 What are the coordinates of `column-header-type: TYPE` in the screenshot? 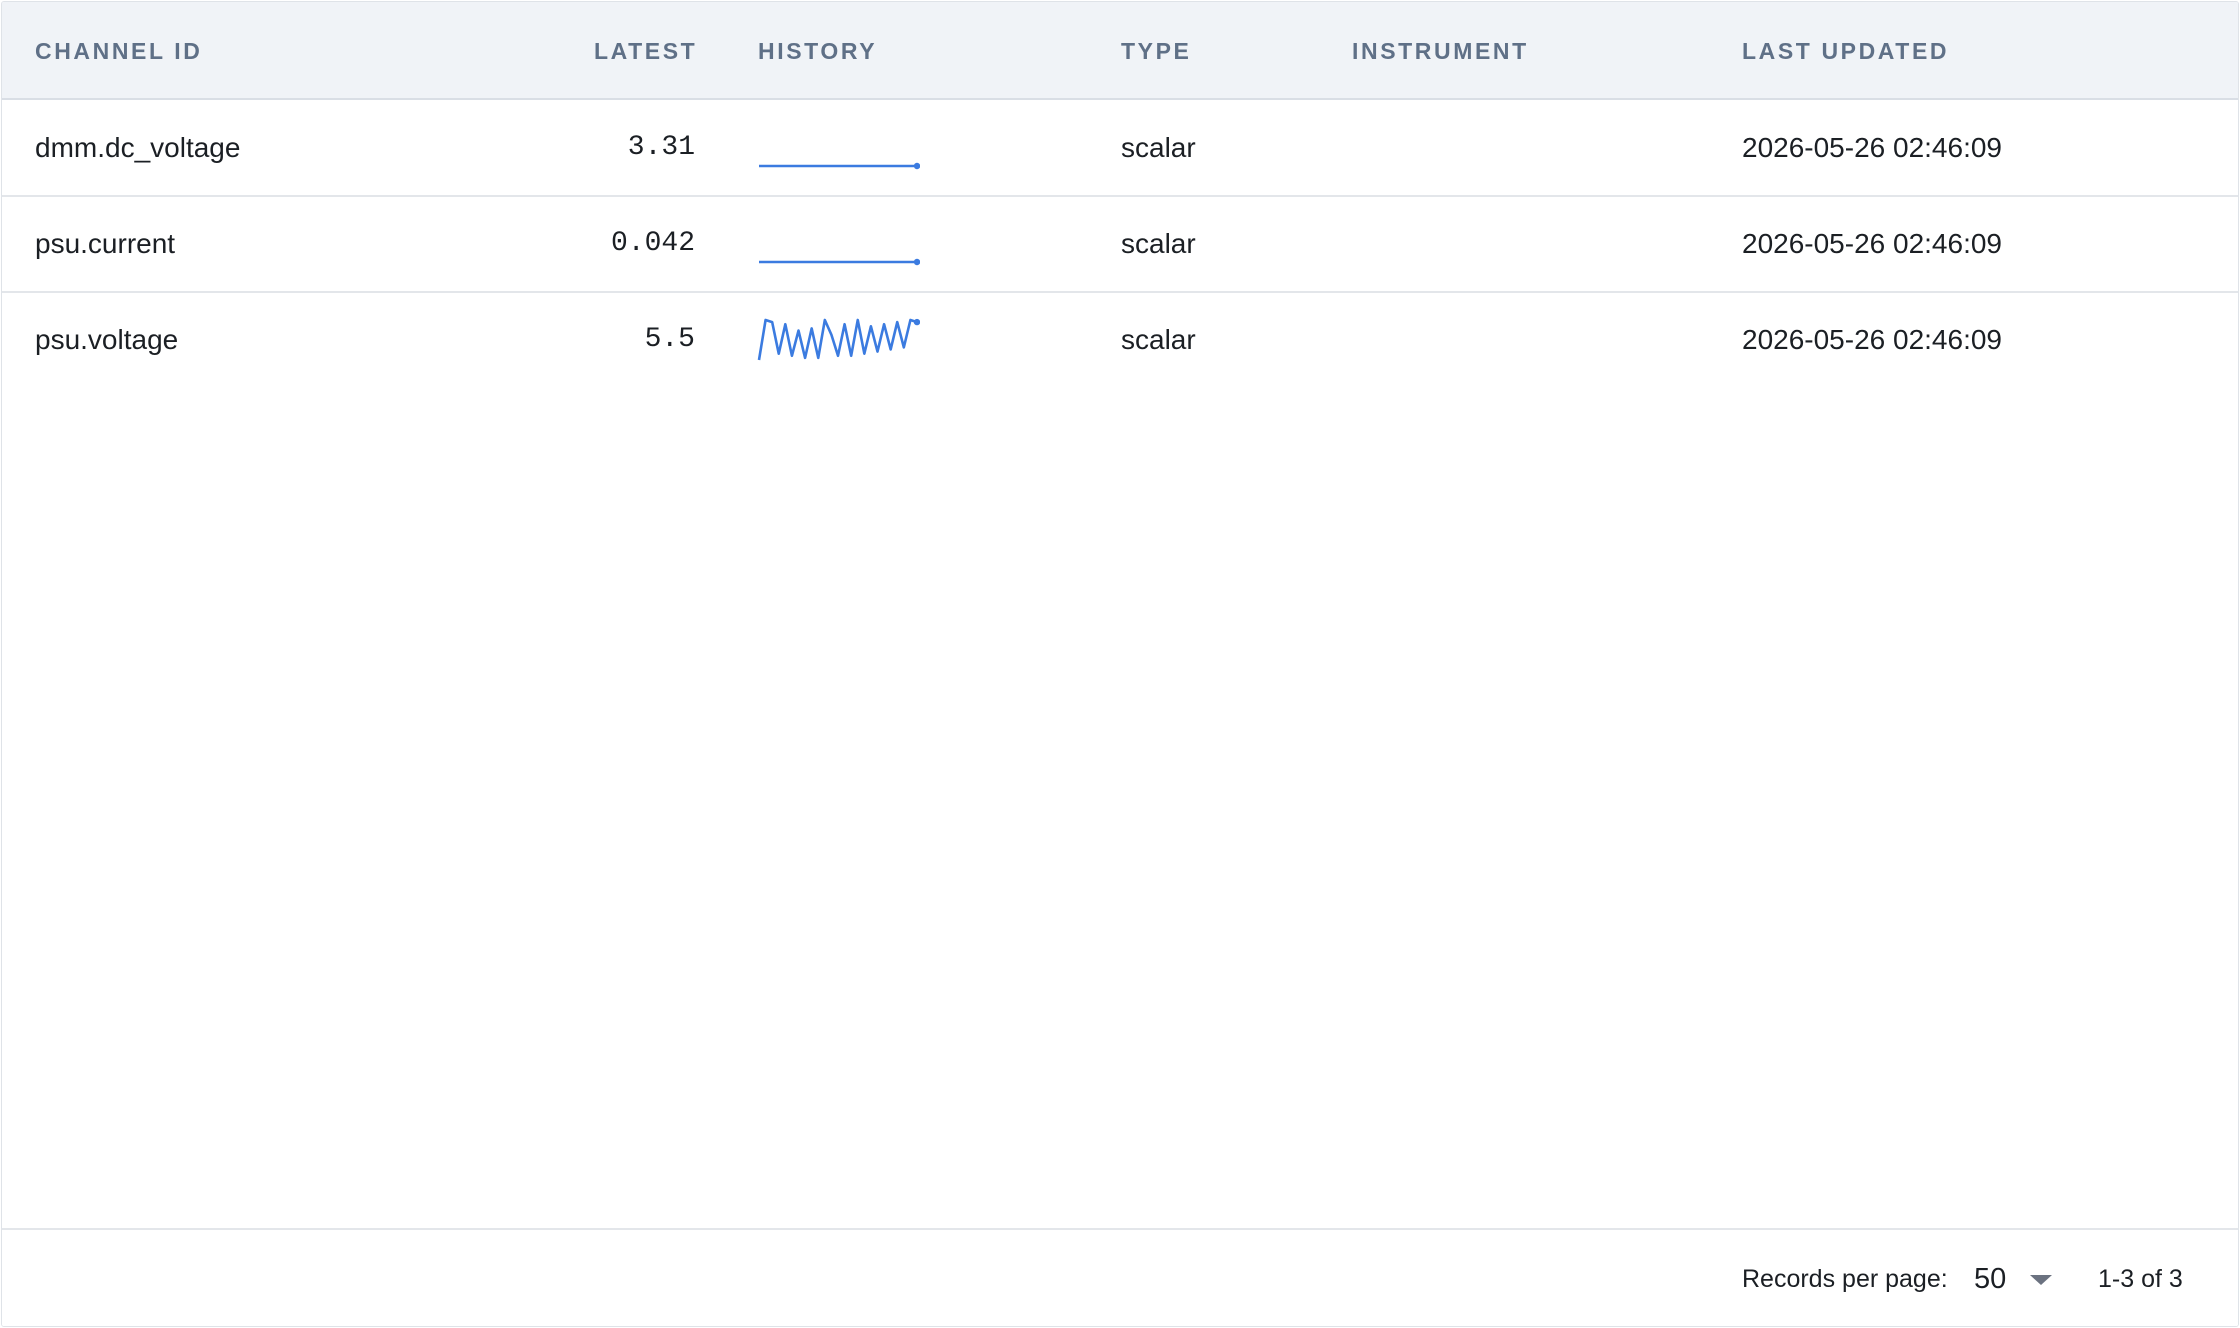 It's located at (1156, 50).